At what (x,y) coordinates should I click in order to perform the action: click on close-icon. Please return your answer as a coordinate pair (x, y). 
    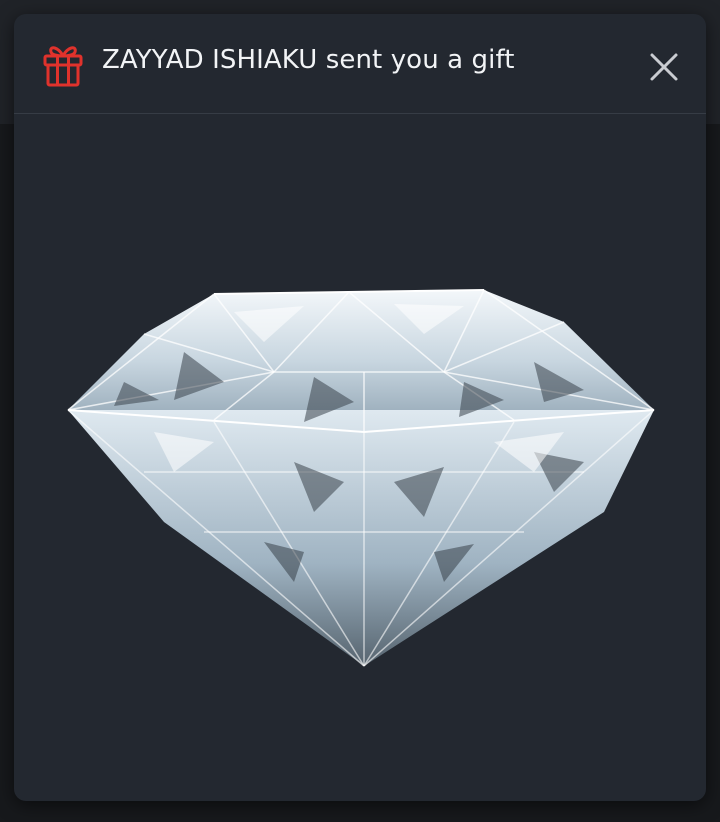
    Looking at the image, I should click on (664, 67).